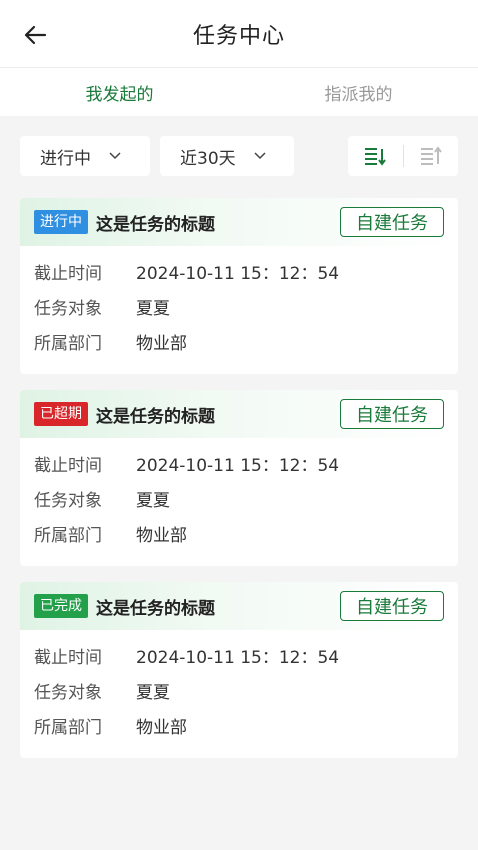 Image resolution: width=478 pixels, height=850 pixels. Describe the element at coordinates (239, 222) in the screenshot. I see `task-card-header: 进行中 这是任务的标题 自建任务` at that location.